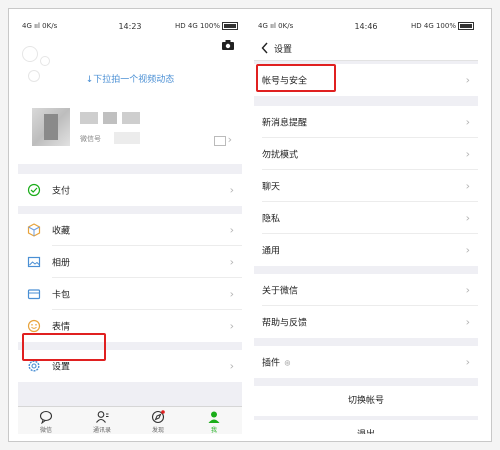 The image size is (500, 450). Describe the element at coordinates (366, 186) in the screenshot. I see `settings-row-chat: 聊天 ›` at that location.